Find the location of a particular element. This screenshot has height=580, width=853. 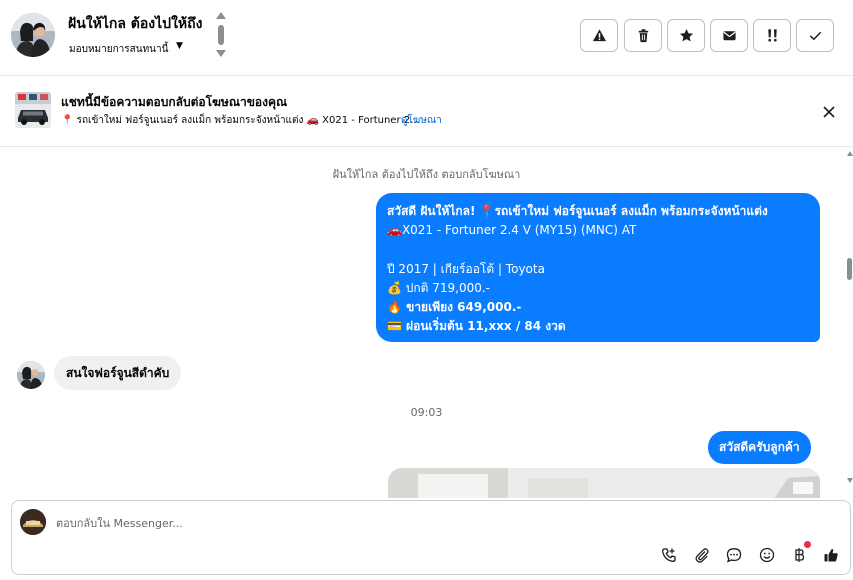

trash-icon is located at coordinates (643, 36).